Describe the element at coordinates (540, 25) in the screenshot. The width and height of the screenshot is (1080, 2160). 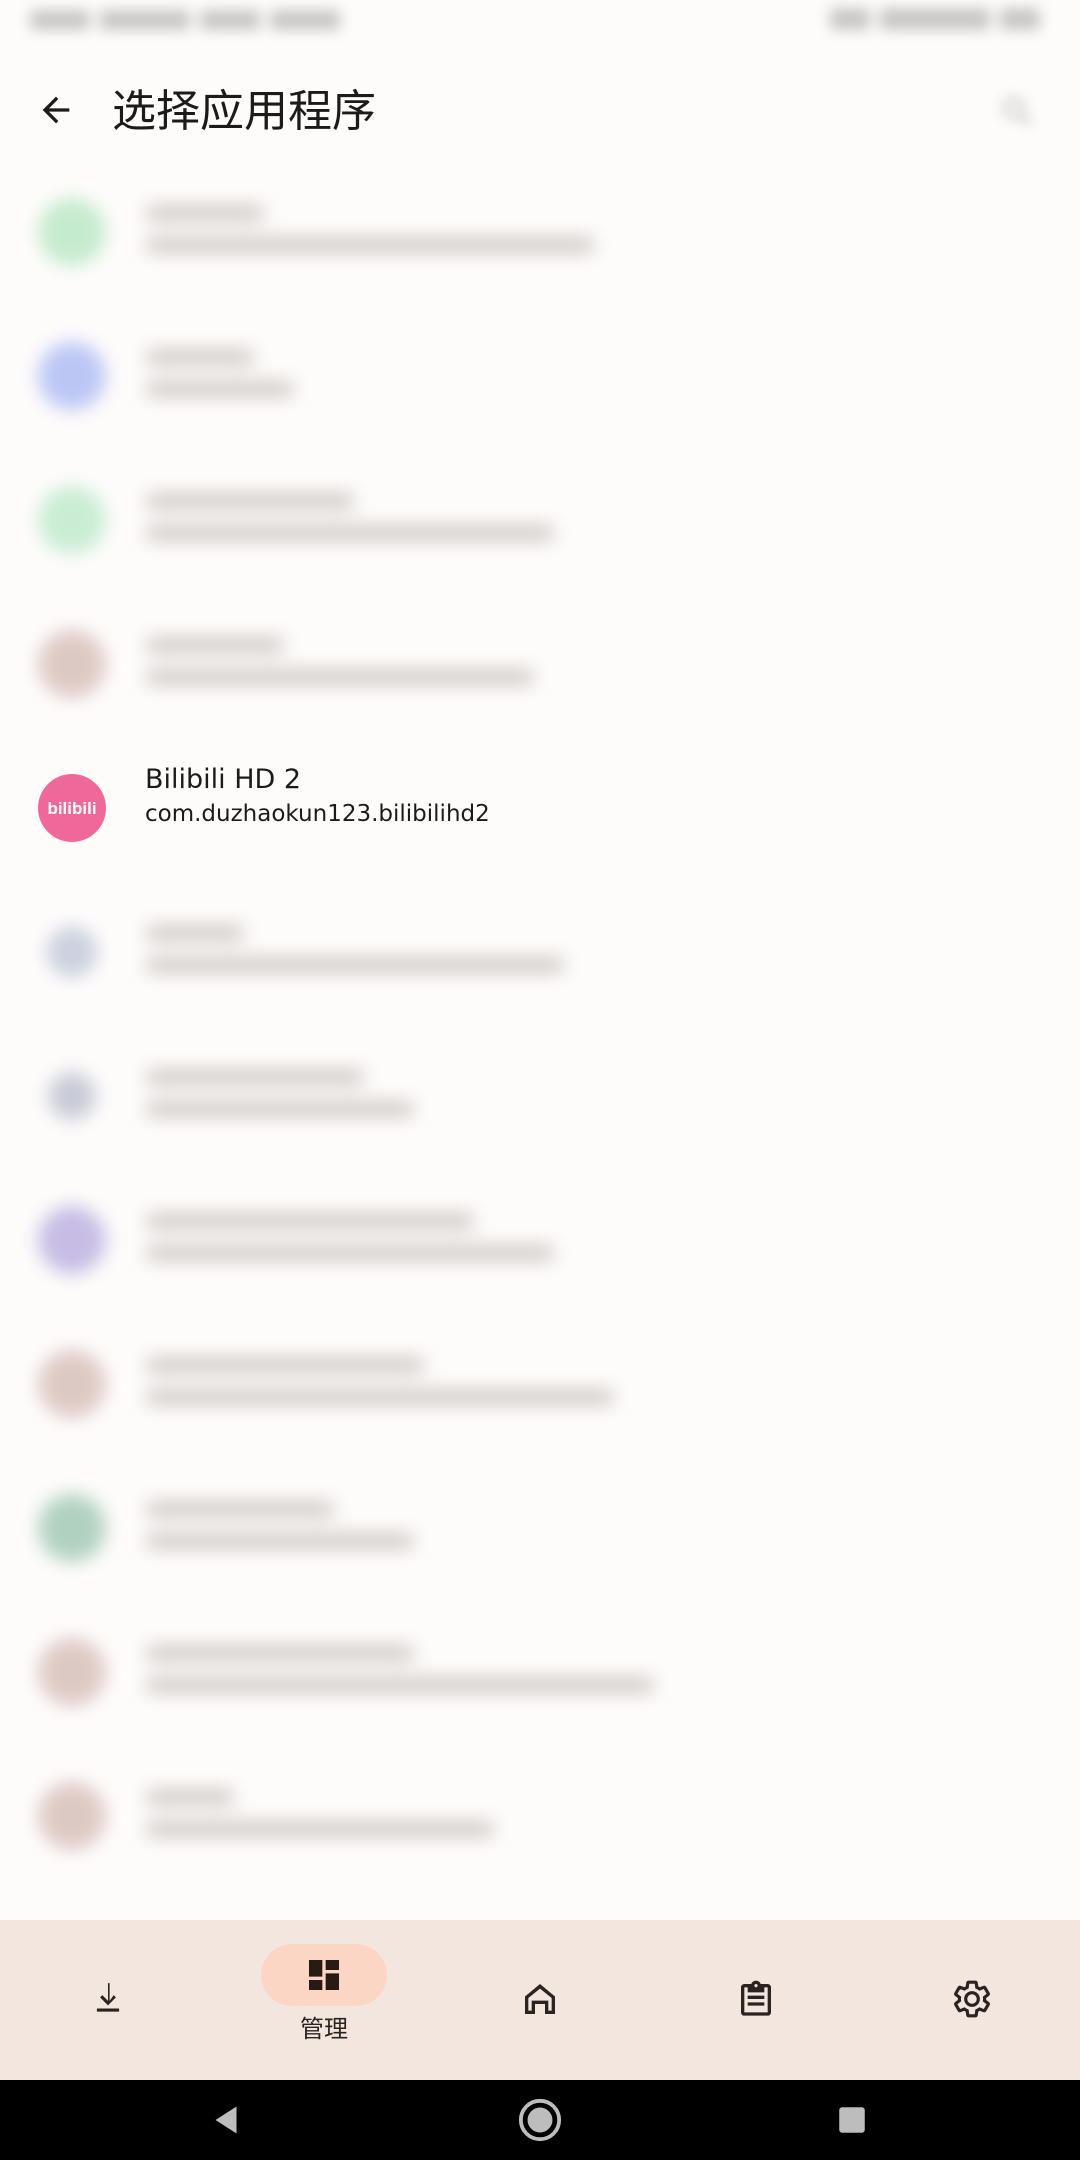
I see `status-bar` at that location.